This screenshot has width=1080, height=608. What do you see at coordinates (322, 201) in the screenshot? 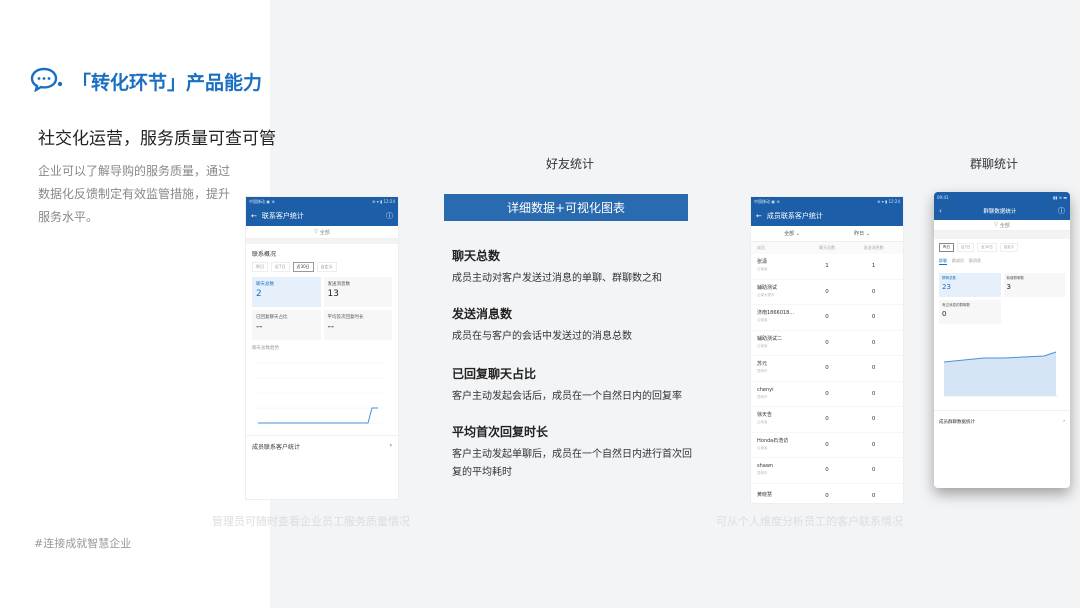
I see `status-bar: 中国移动 ▣ ⊕ ⊕ ▾ ▮ 12:24` at bounding box center [322, 201].